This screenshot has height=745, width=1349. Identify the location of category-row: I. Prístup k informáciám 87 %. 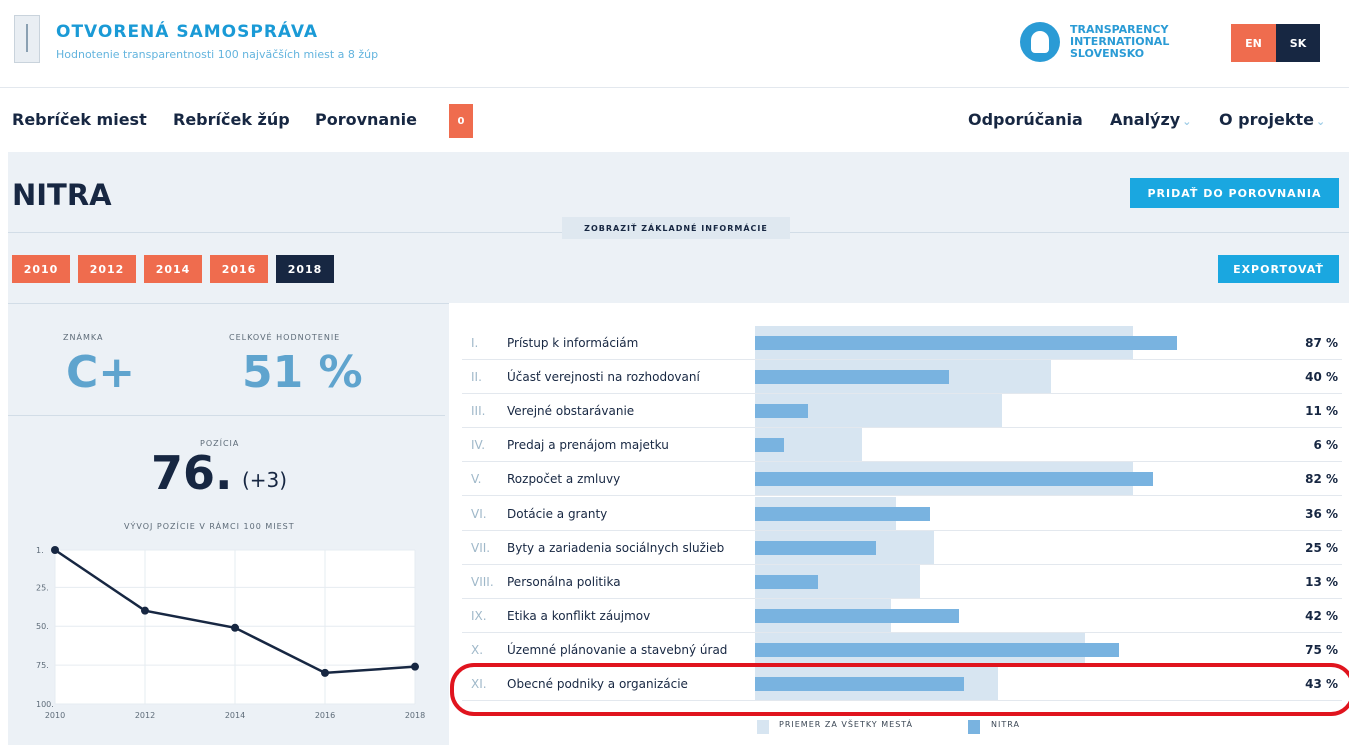
(902, 343).